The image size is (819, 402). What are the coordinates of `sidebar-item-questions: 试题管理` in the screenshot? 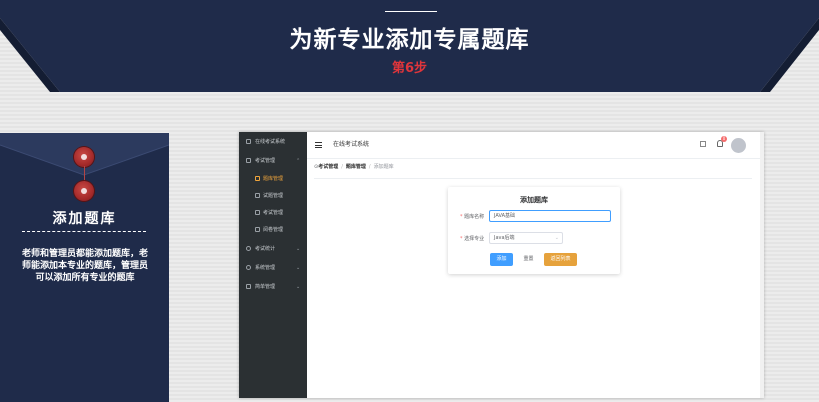 It's located at (273, 196).